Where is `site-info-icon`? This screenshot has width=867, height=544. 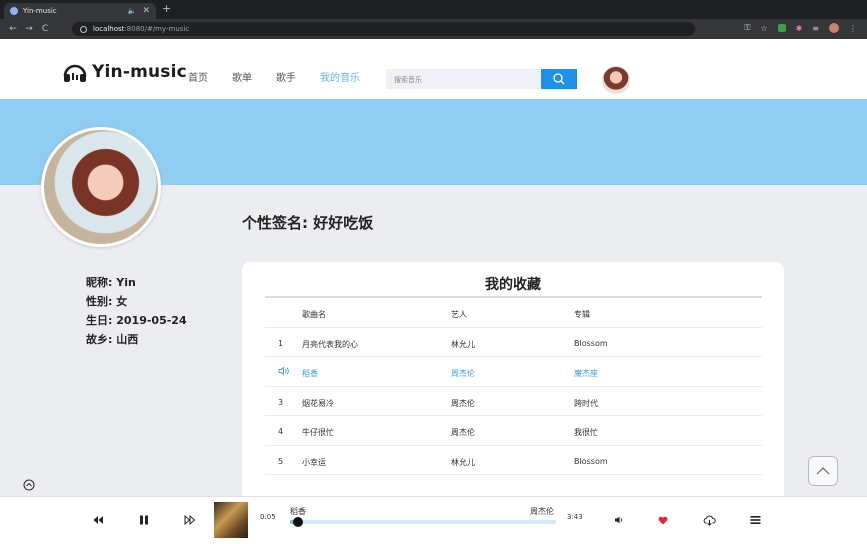
site-info-icon is located at coordinates (83, 29).